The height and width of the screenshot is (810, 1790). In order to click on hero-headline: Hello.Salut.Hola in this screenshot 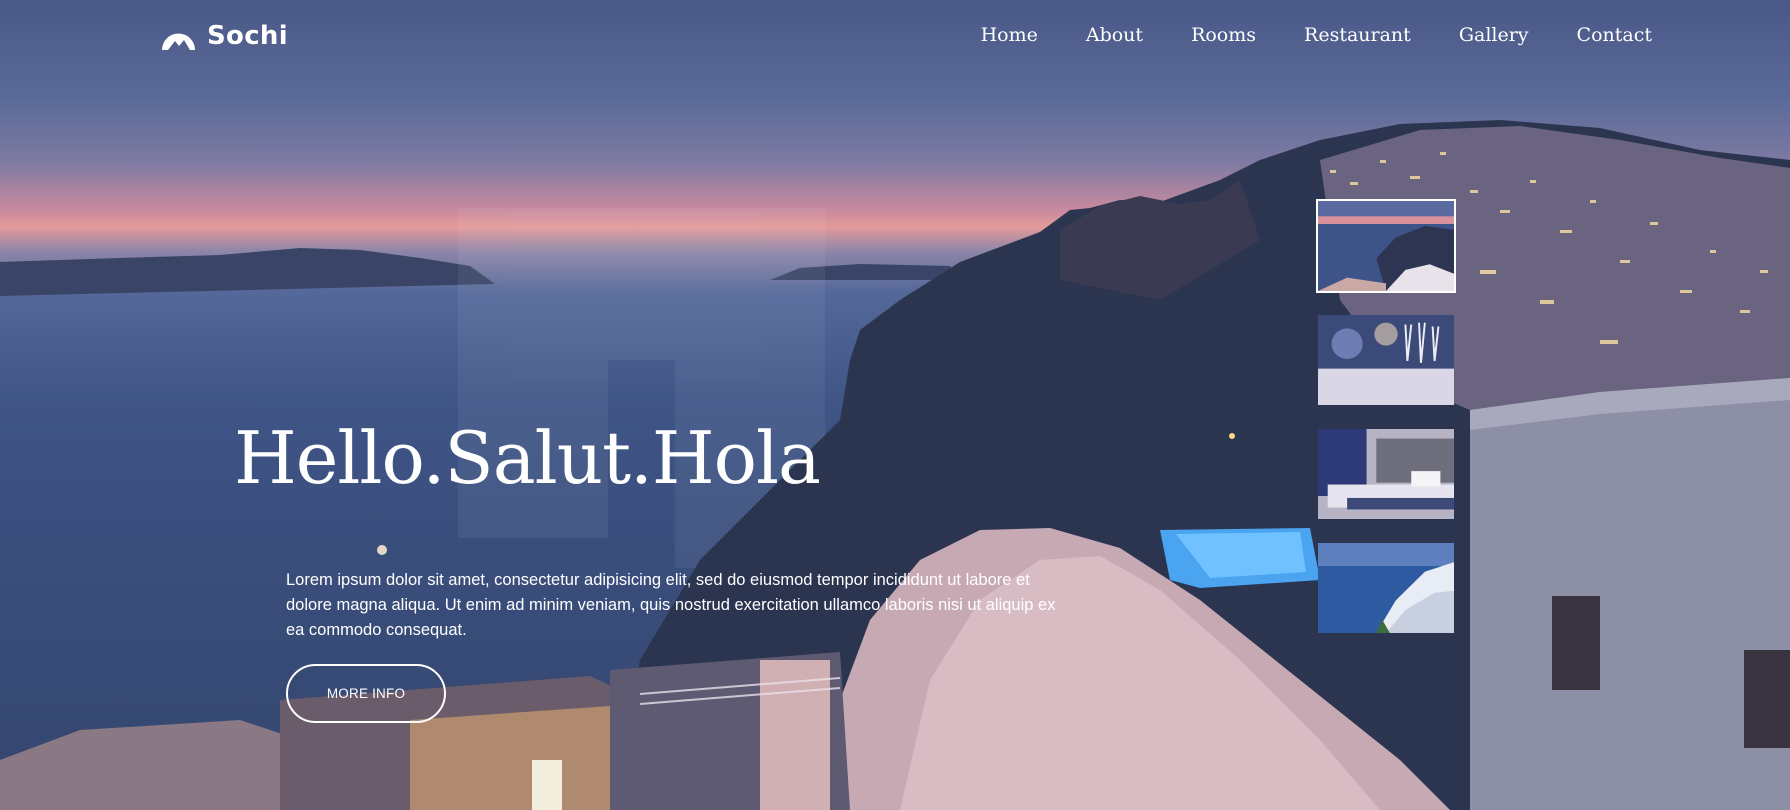, I will do `click(527, 458)`.